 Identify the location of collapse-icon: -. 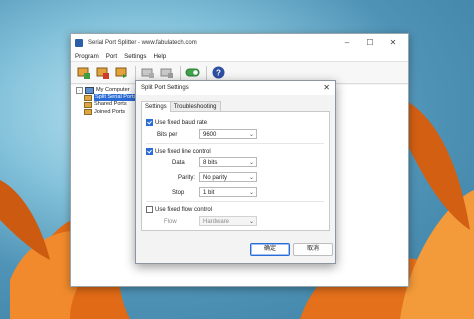
(79, 91).